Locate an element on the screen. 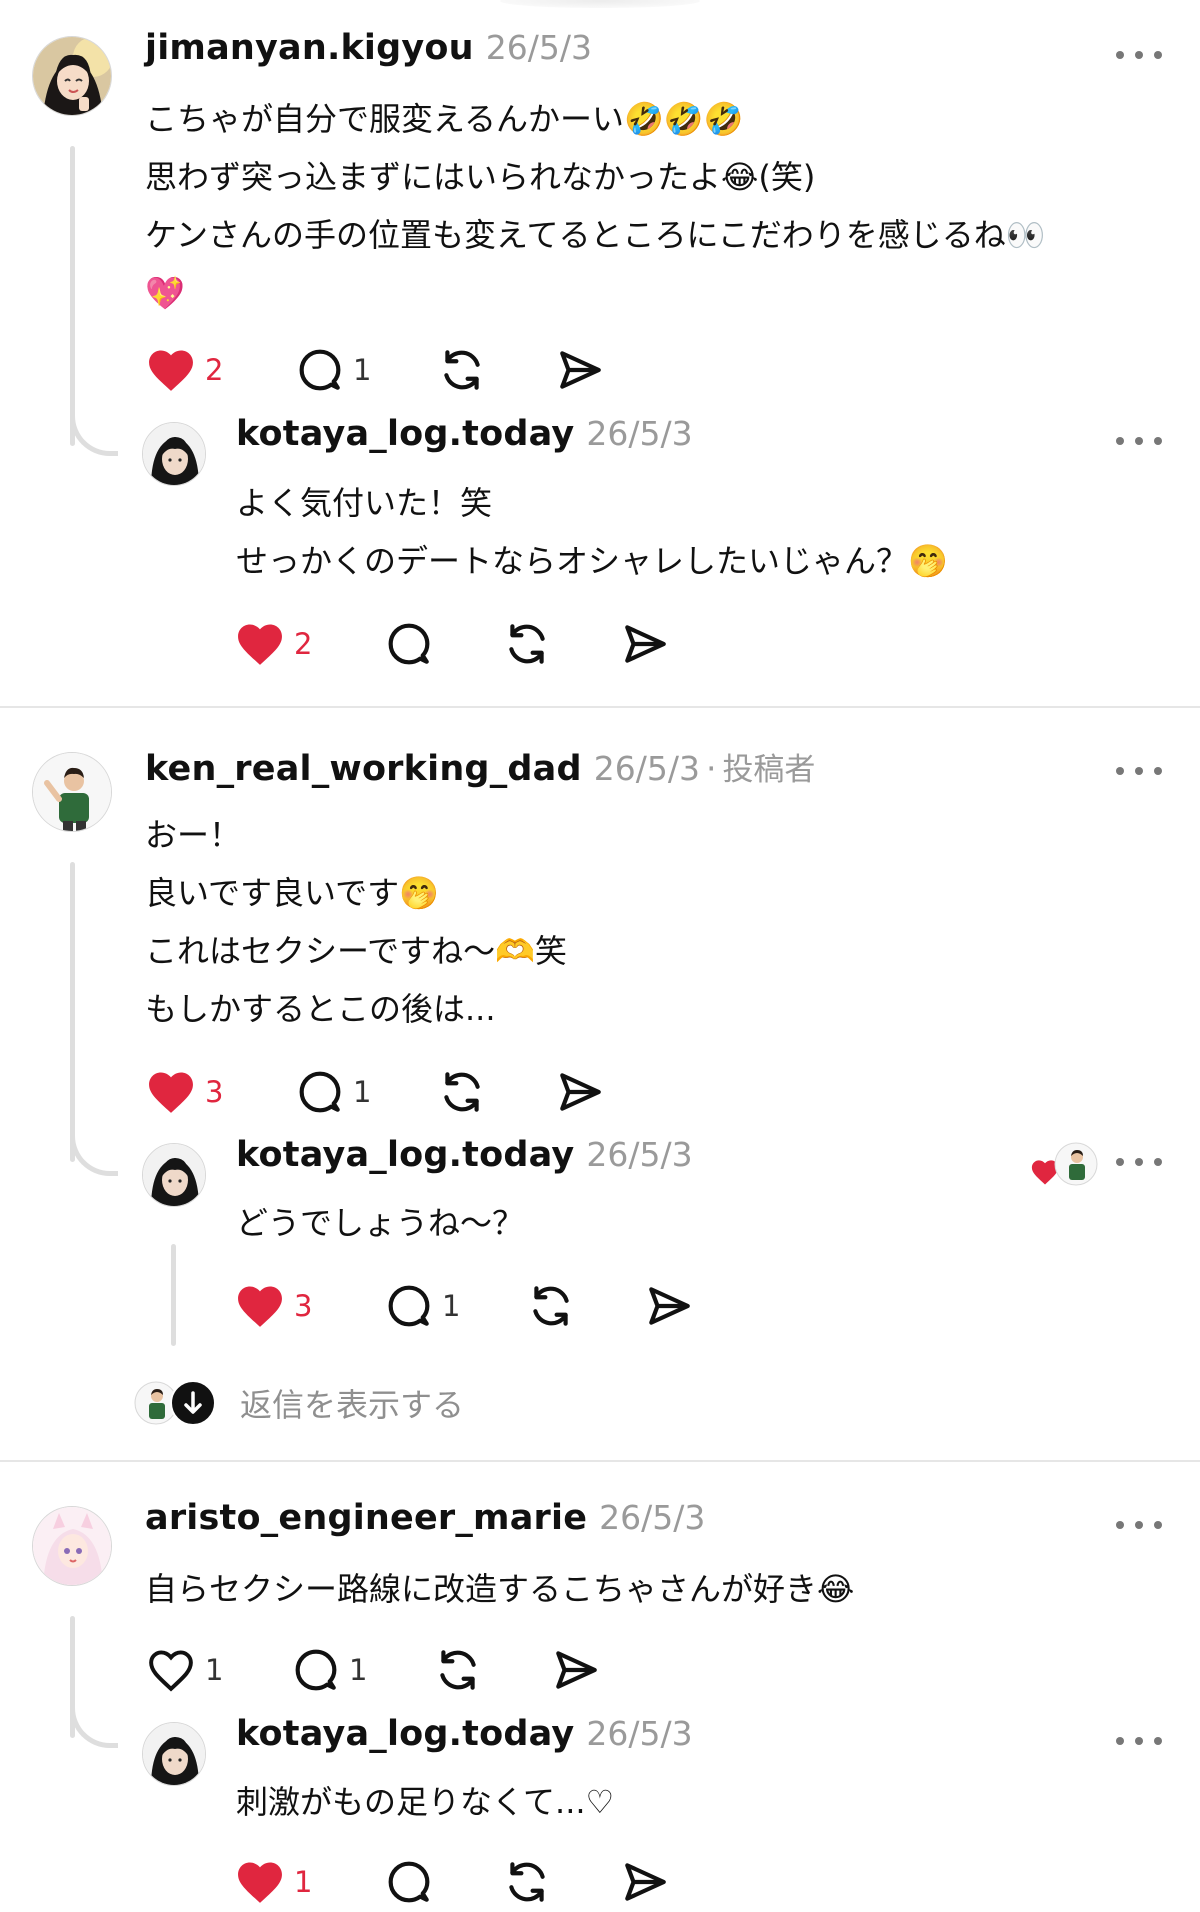 The image size is (1200, 1912). show-replies-button: 返信を表示する is located at coordinates (299, 1403).